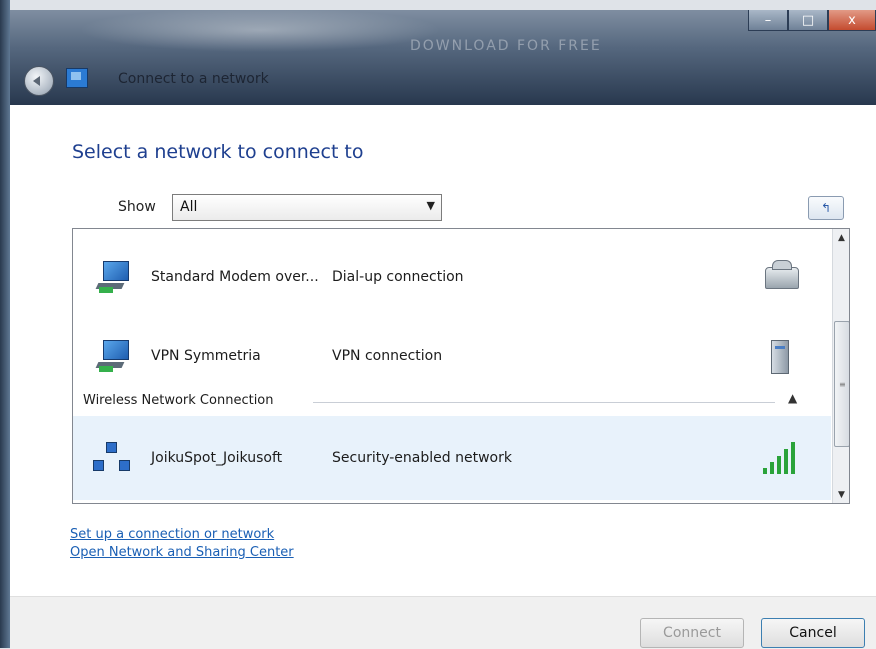 The width and height of the screenshot is (876, 649). I want to click on refresh-icon: ↰, so click(826, 208).